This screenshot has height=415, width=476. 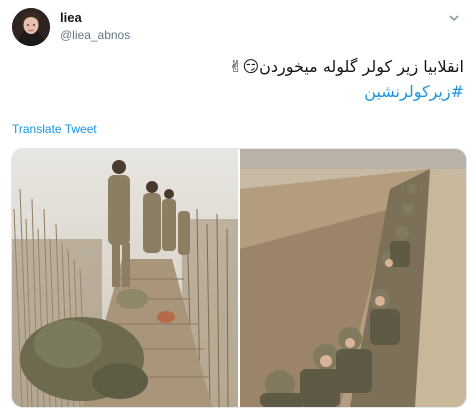 I want to click on hashtag-link: #زیرکولرنشین, so click(x=244, y=91).